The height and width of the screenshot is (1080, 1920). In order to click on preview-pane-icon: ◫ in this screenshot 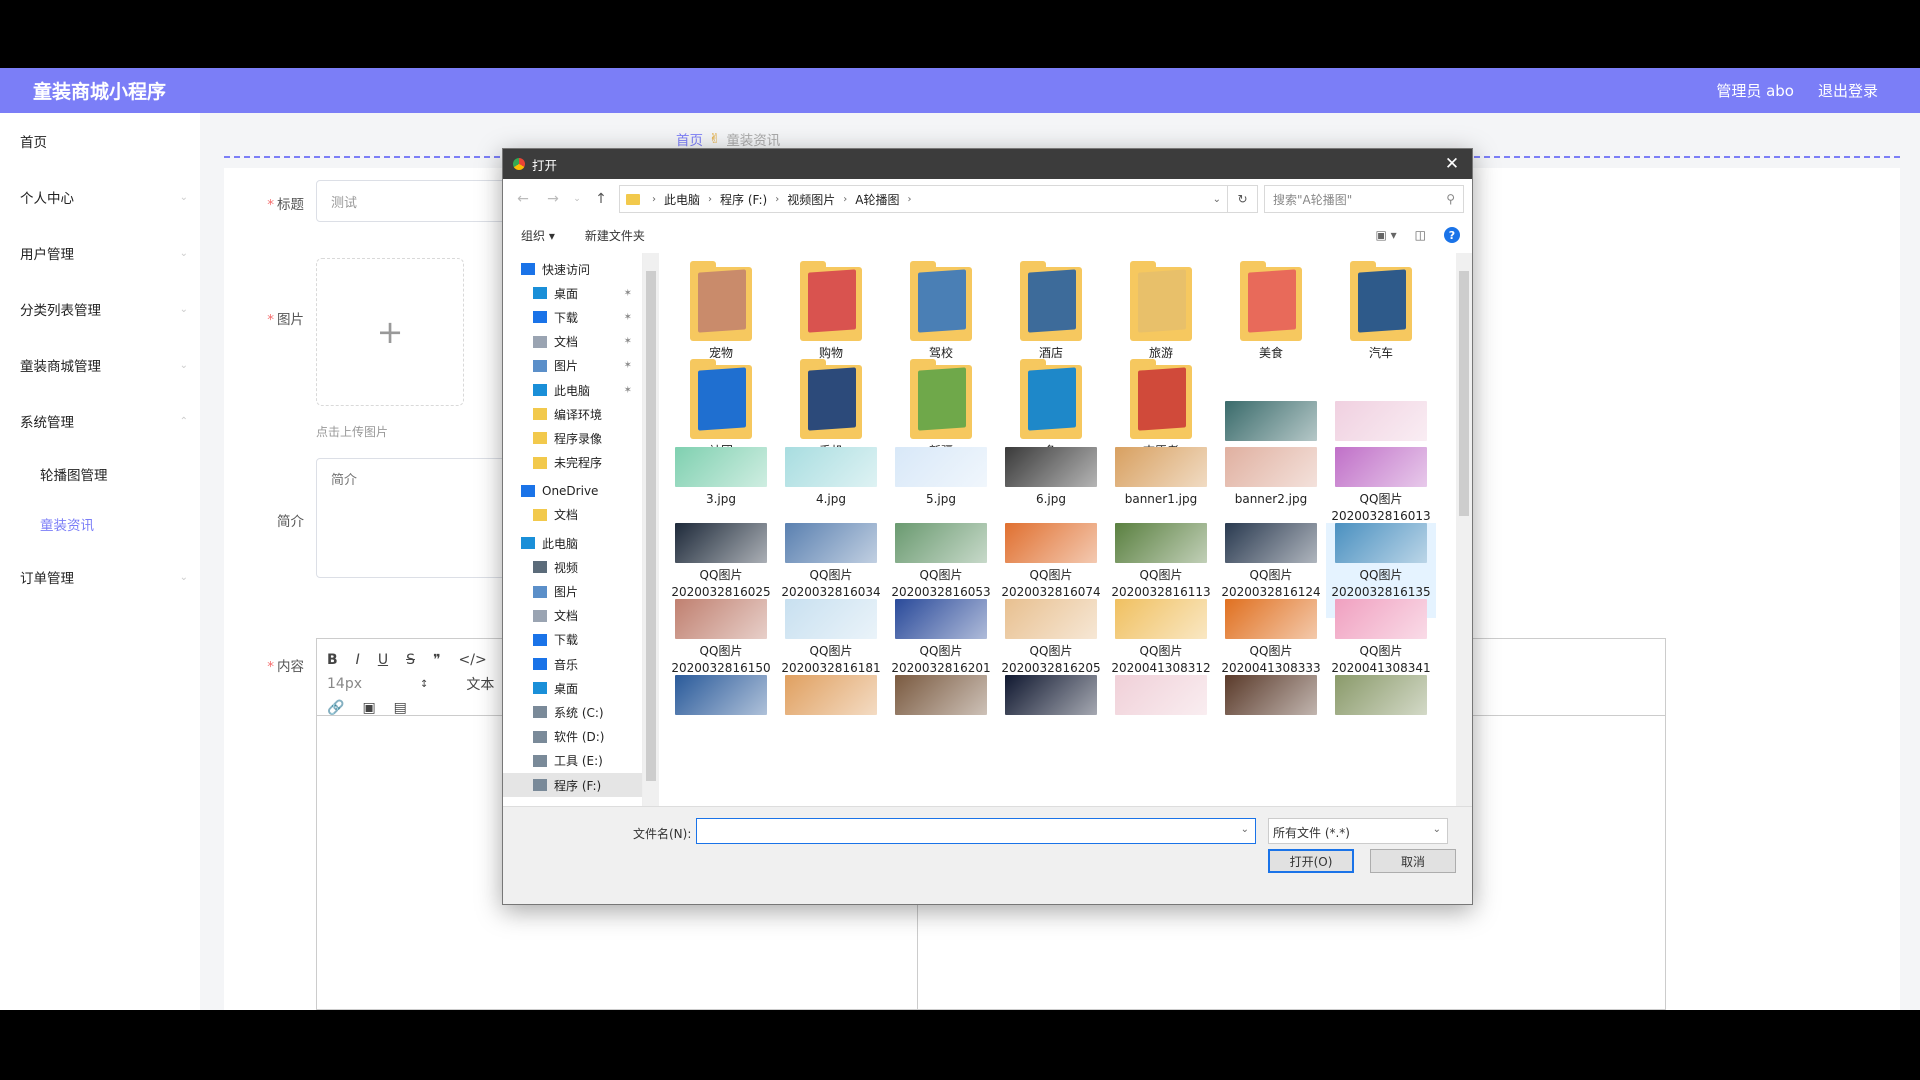, I will do `click(1420, 235)`.